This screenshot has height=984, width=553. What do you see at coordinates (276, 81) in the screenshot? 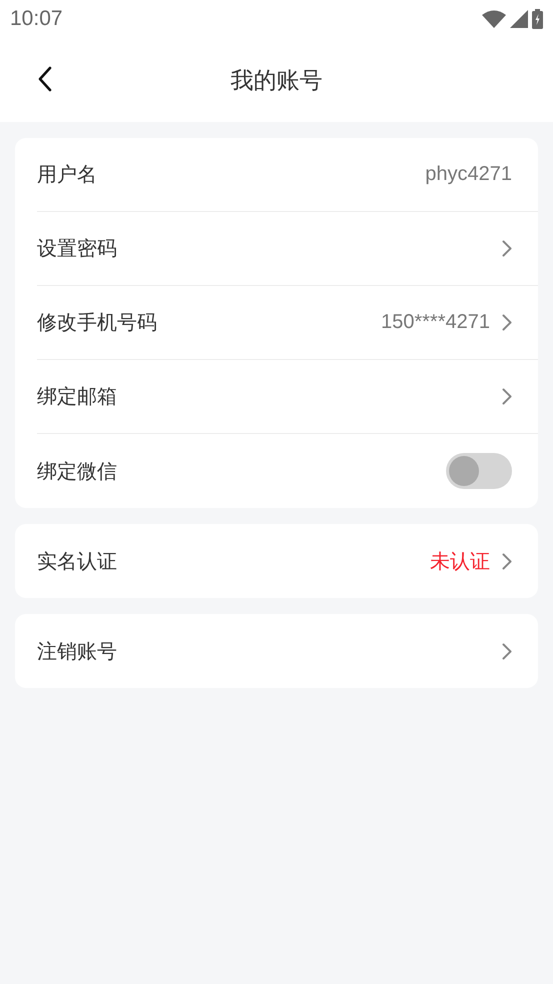
I see `page-title: 我的账号` at bounding box center [276, 81].